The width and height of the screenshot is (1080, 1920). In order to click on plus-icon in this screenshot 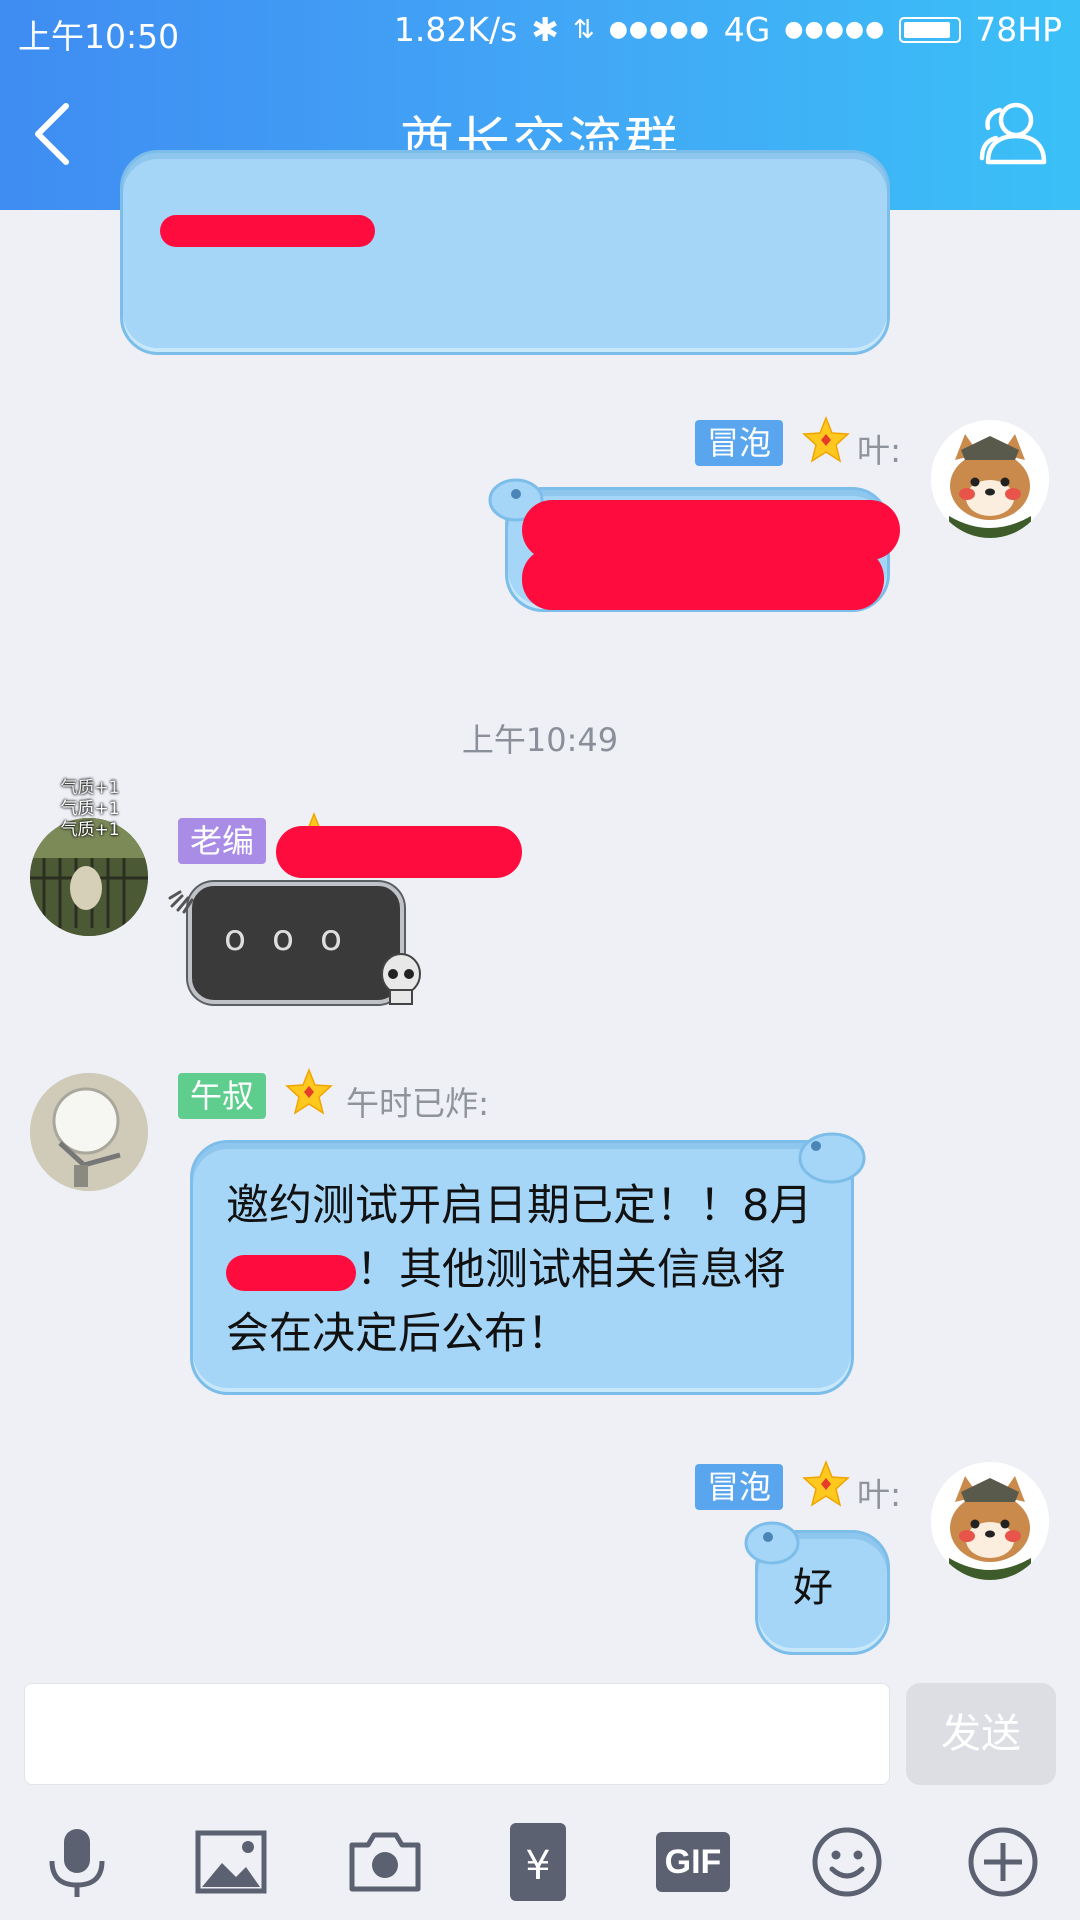, I will do `click(1003, 1862)`.